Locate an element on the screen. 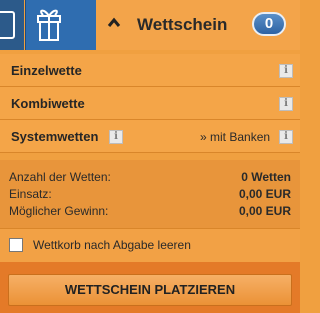  summary-stake: Einsatz: 0,00 EUR is located at coordinates (150, 195).